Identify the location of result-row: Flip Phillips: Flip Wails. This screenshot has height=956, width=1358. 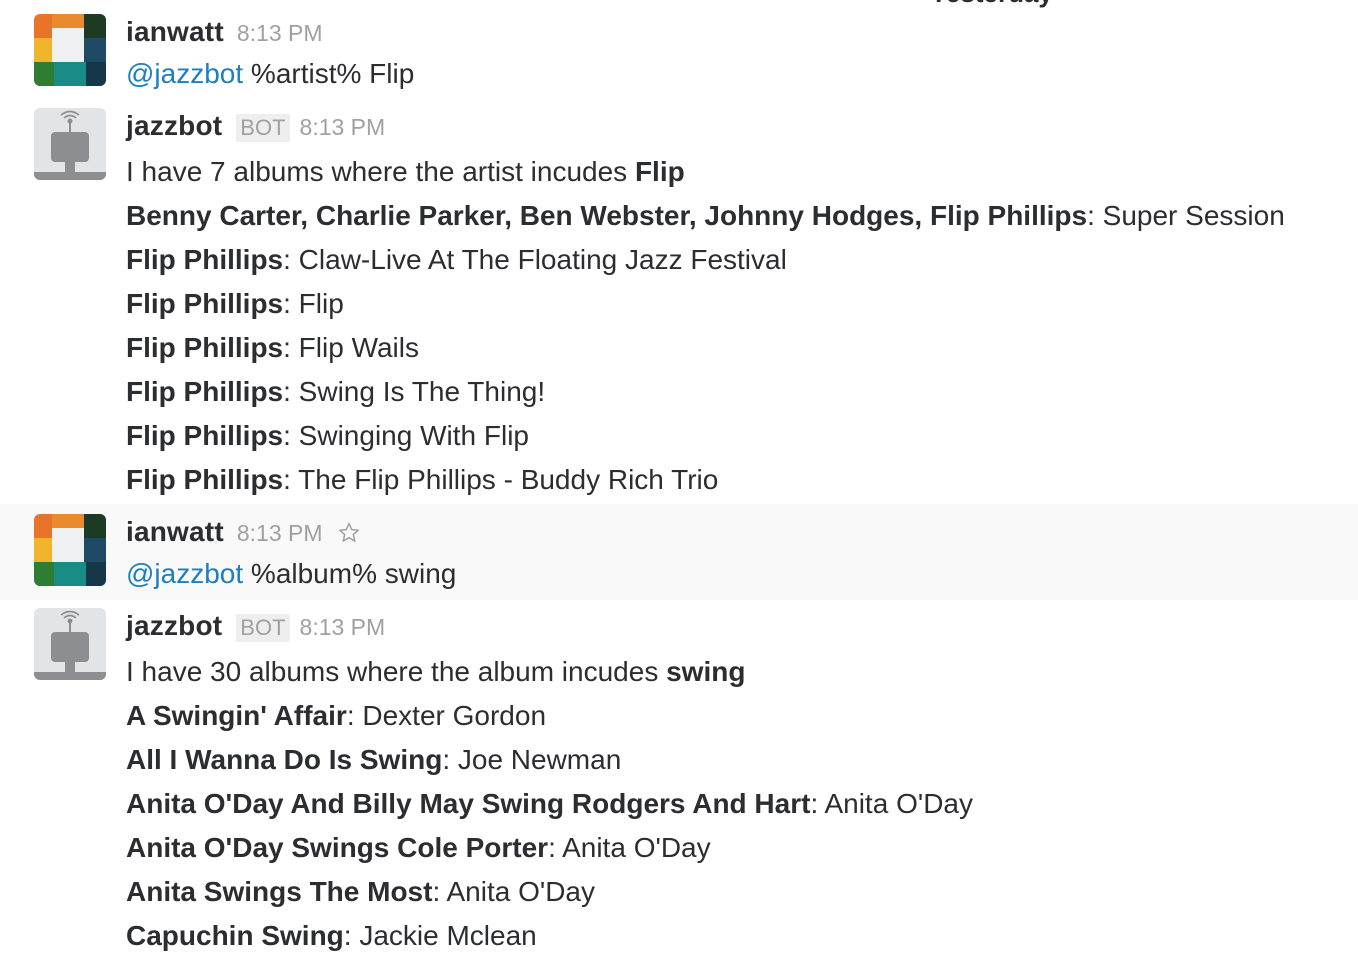
(272, 348).